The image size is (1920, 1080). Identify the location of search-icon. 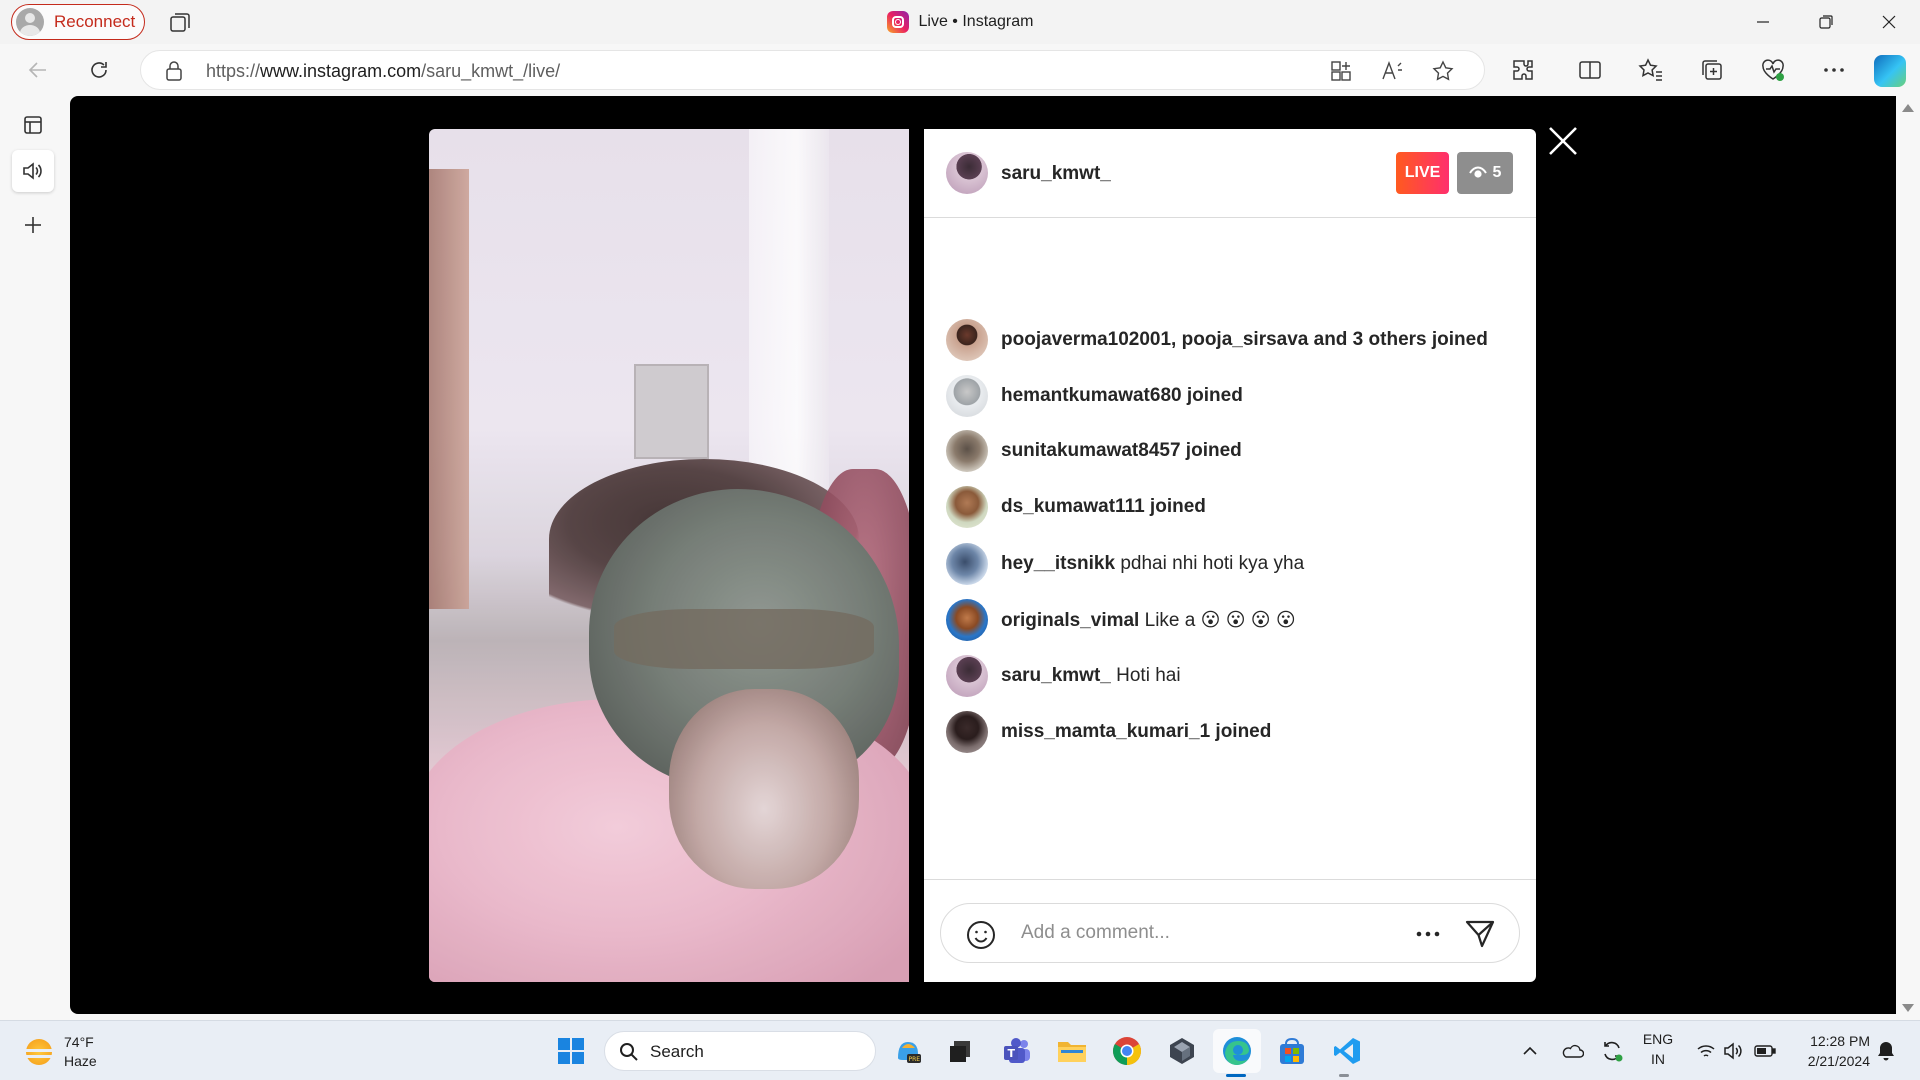
(629, 1054).